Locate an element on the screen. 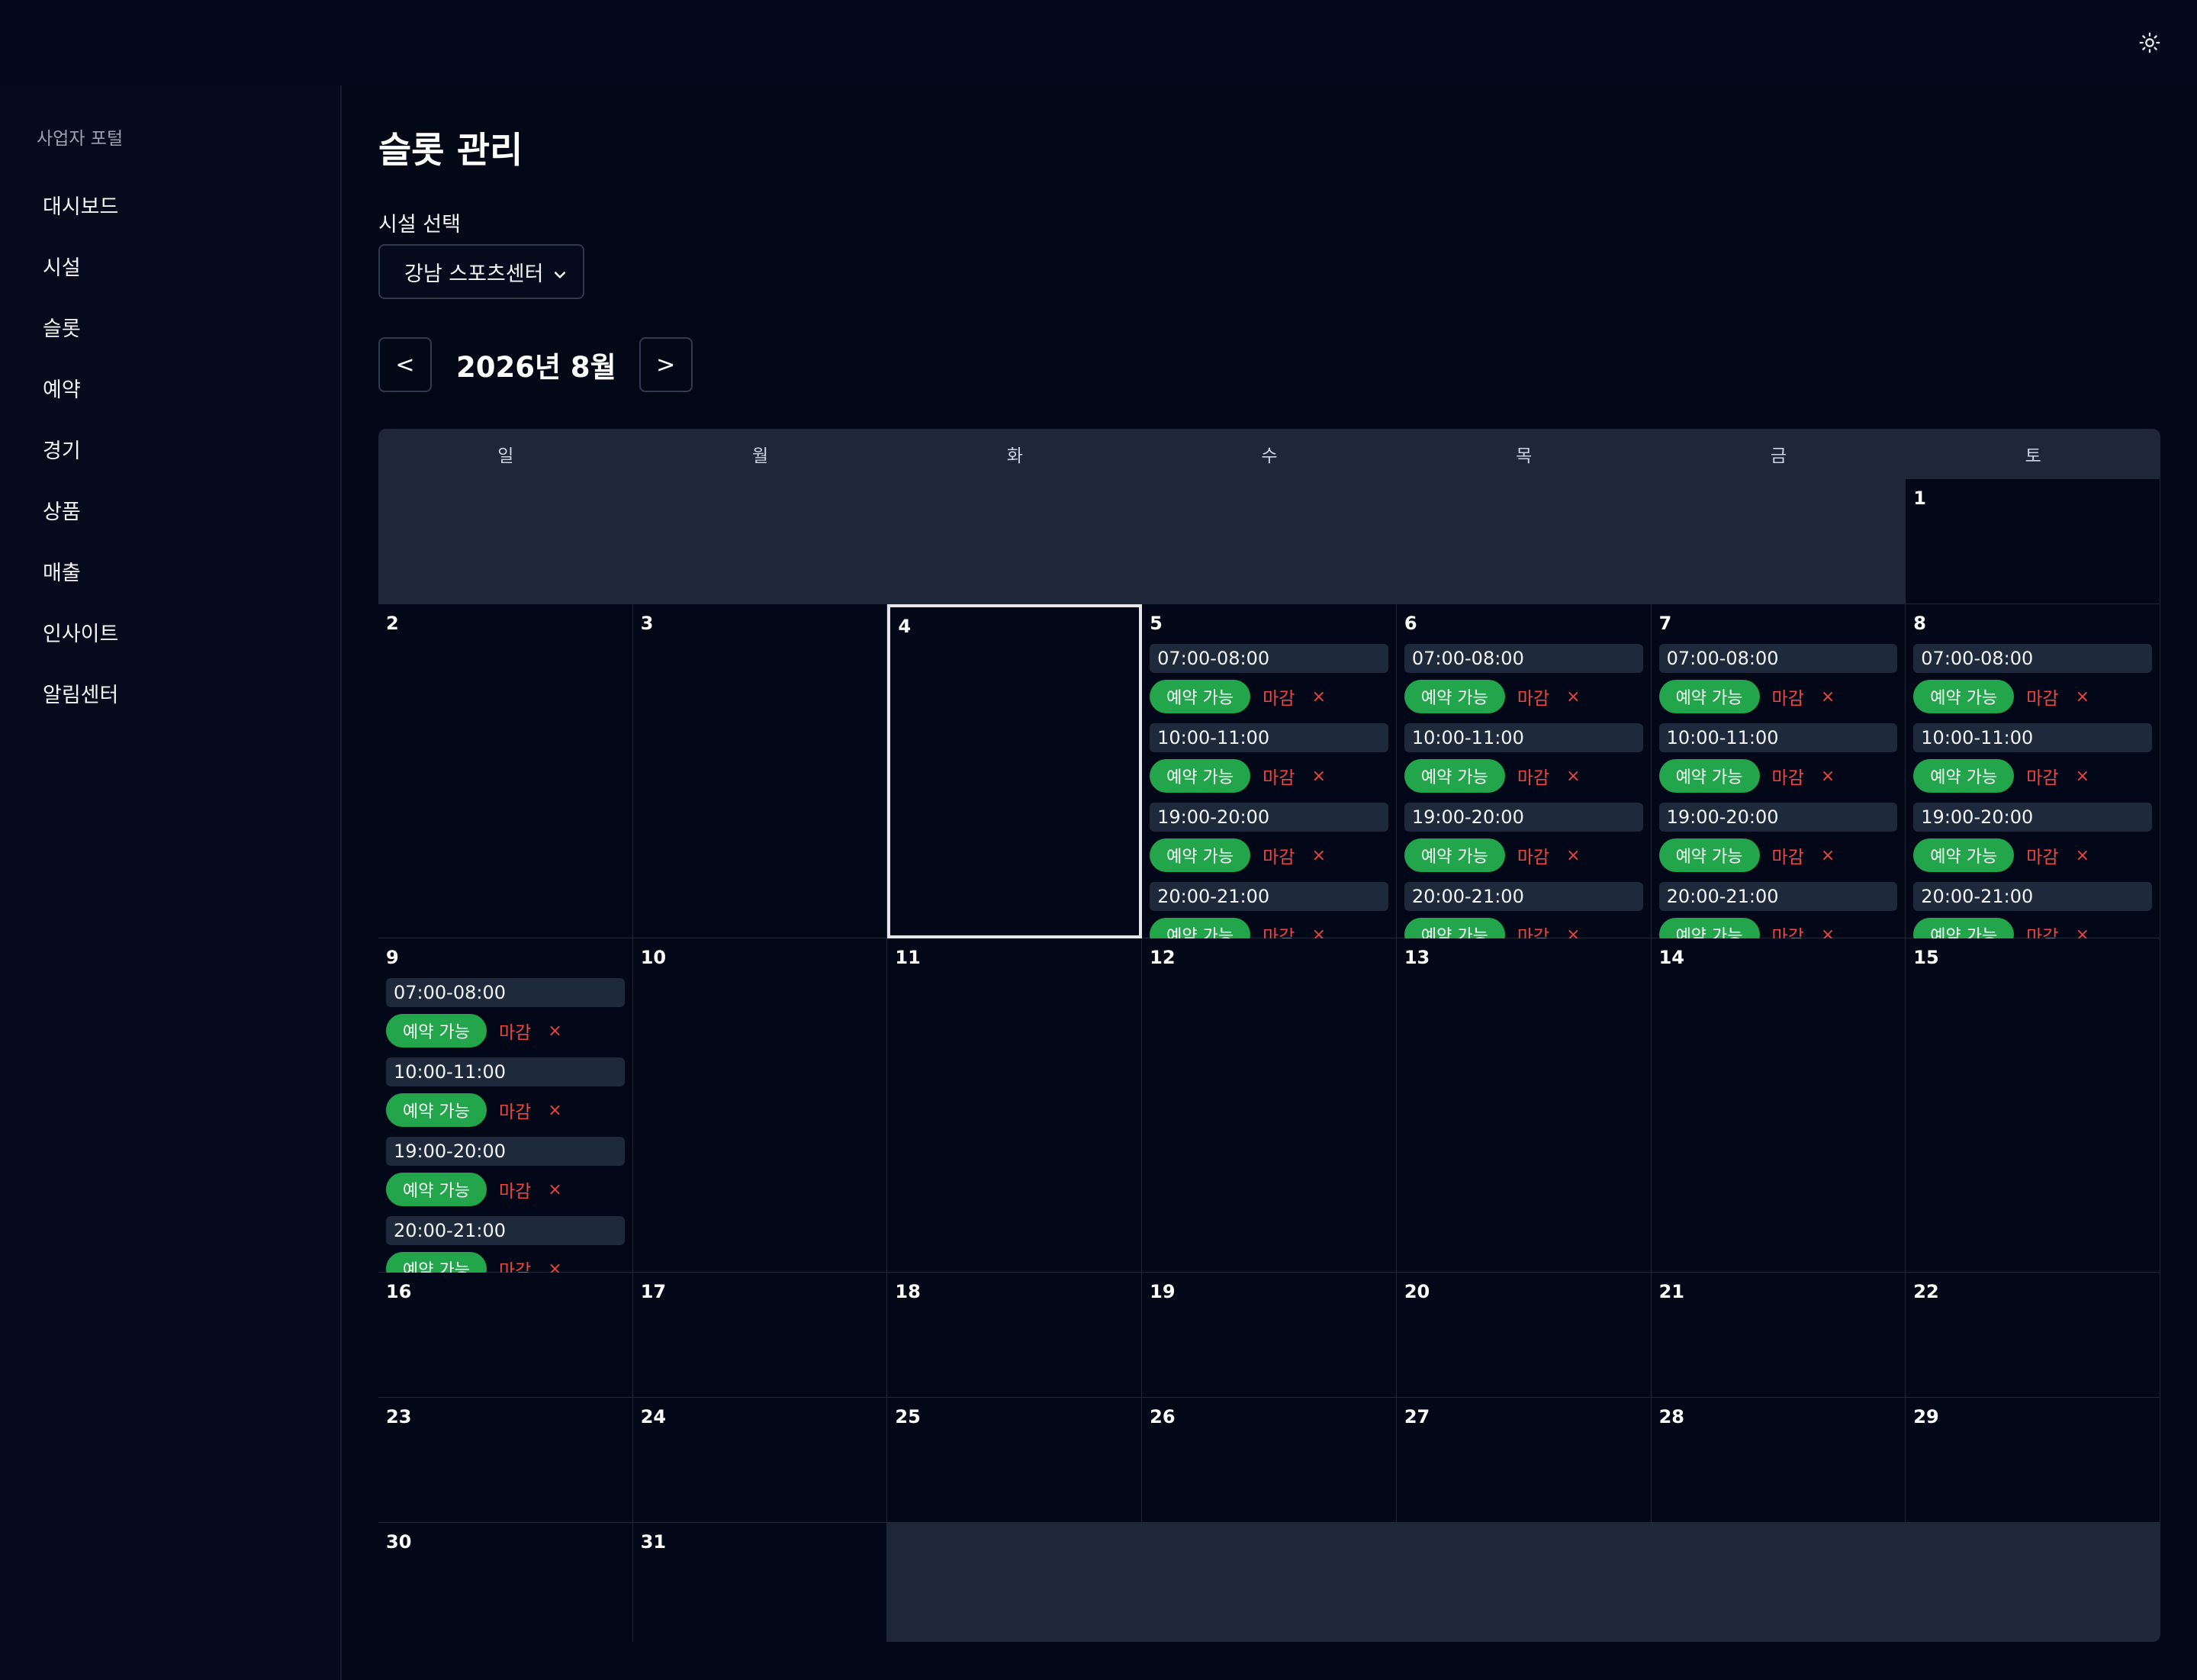  calendar-day-cell: 31 is located at coordinates (760, 1583).